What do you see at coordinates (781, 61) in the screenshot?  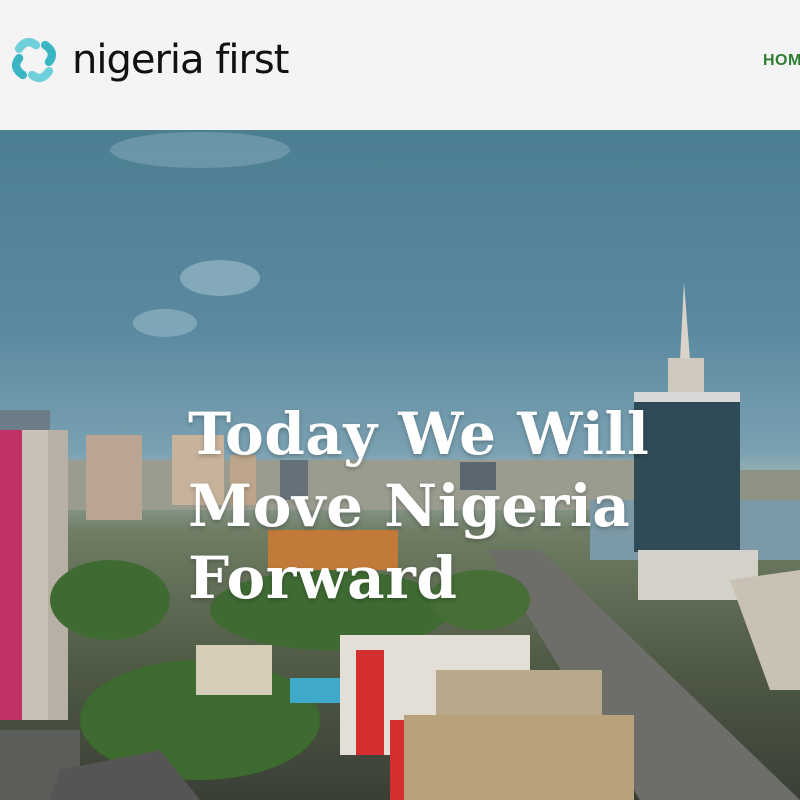 I see `nav-item-home: HOM` at bounding box center [781, 61].